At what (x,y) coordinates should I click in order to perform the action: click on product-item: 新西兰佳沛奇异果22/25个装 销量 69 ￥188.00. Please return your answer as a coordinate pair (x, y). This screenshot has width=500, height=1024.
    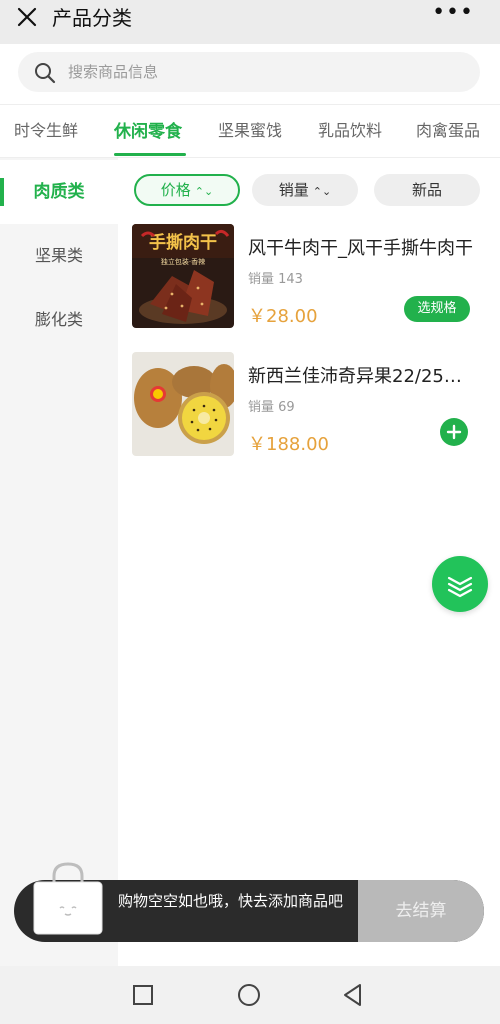
    Looking at the image, I should click on (309, 412).